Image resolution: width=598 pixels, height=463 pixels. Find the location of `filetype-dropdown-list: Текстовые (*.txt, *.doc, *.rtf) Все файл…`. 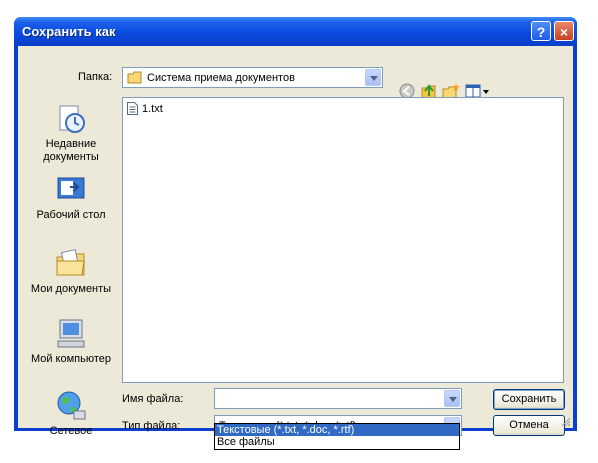

filetype-dropdown-list: Текстовые (*.txt, *.doc, *.rtf) Все файл… is located at coordinates (337, 436).